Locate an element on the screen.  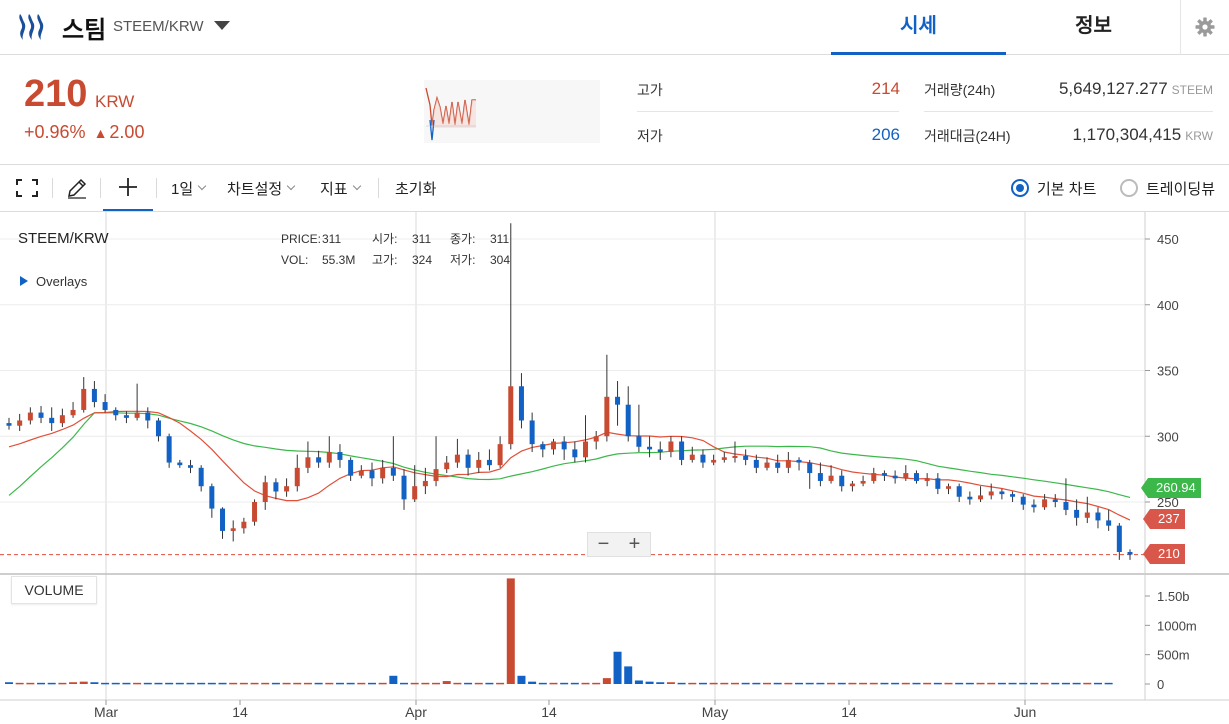
crosshair-button is located at coordinates (128, 188).